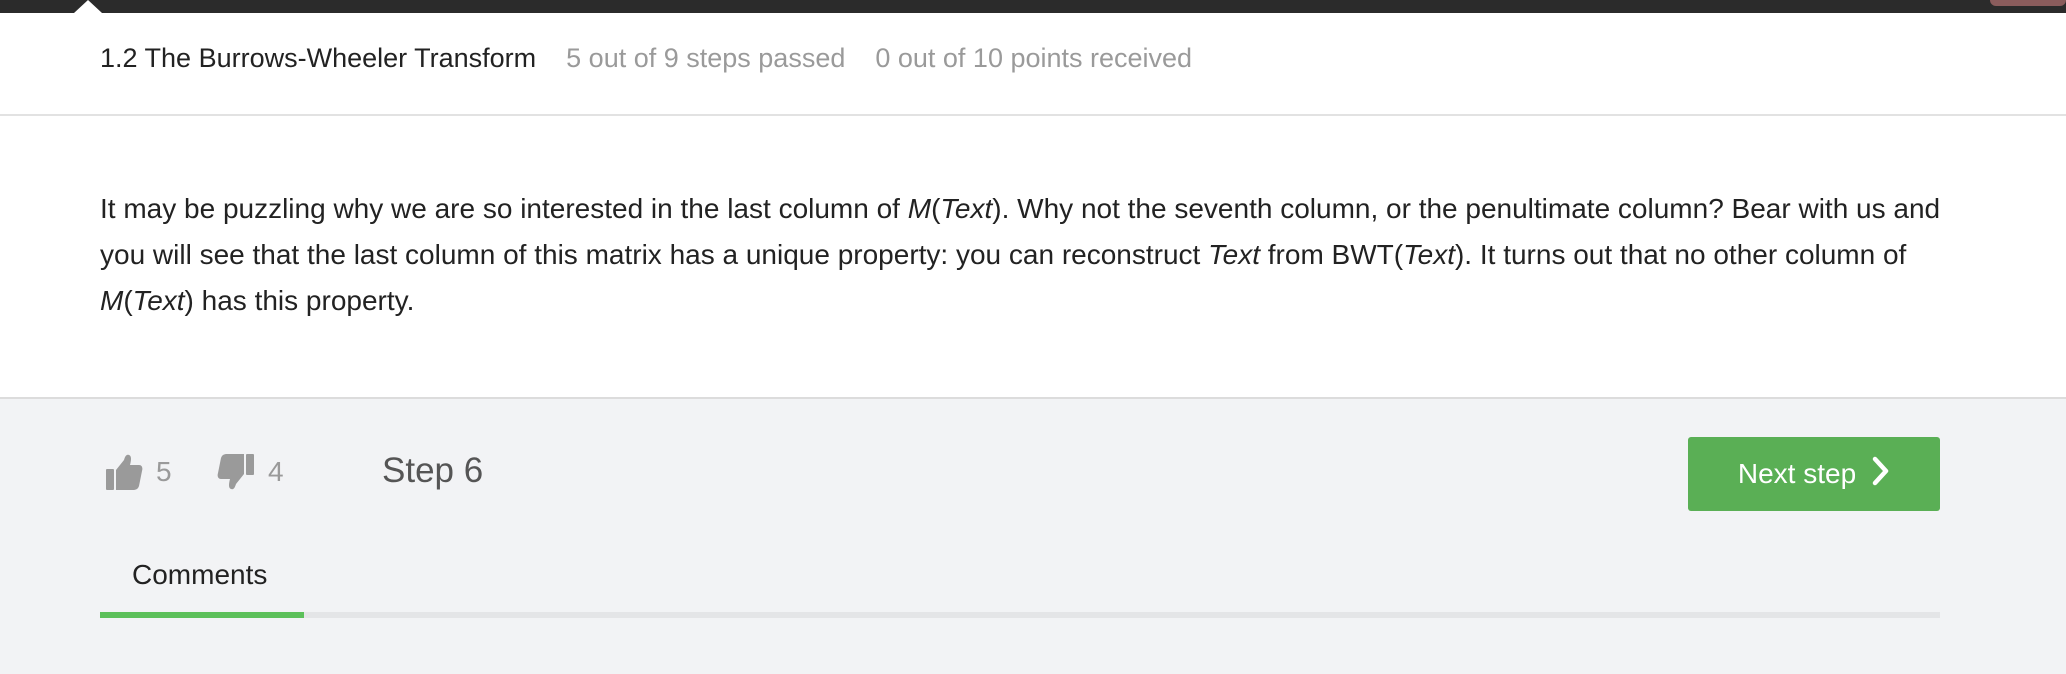 The width and height of the screenshot is (2066, 674). Describe the element at coordinates (2028, 3) in the screenshot. I see `corner-badge` at that location.